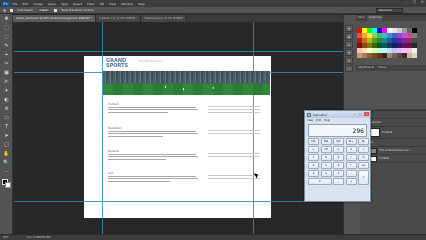 The height and width of the screenshot is (240, 426). What do you see at coordinates (6, 73) in the screenshot?
I see `healing-tool-icon: ▣` at bounding box center [6, 73].